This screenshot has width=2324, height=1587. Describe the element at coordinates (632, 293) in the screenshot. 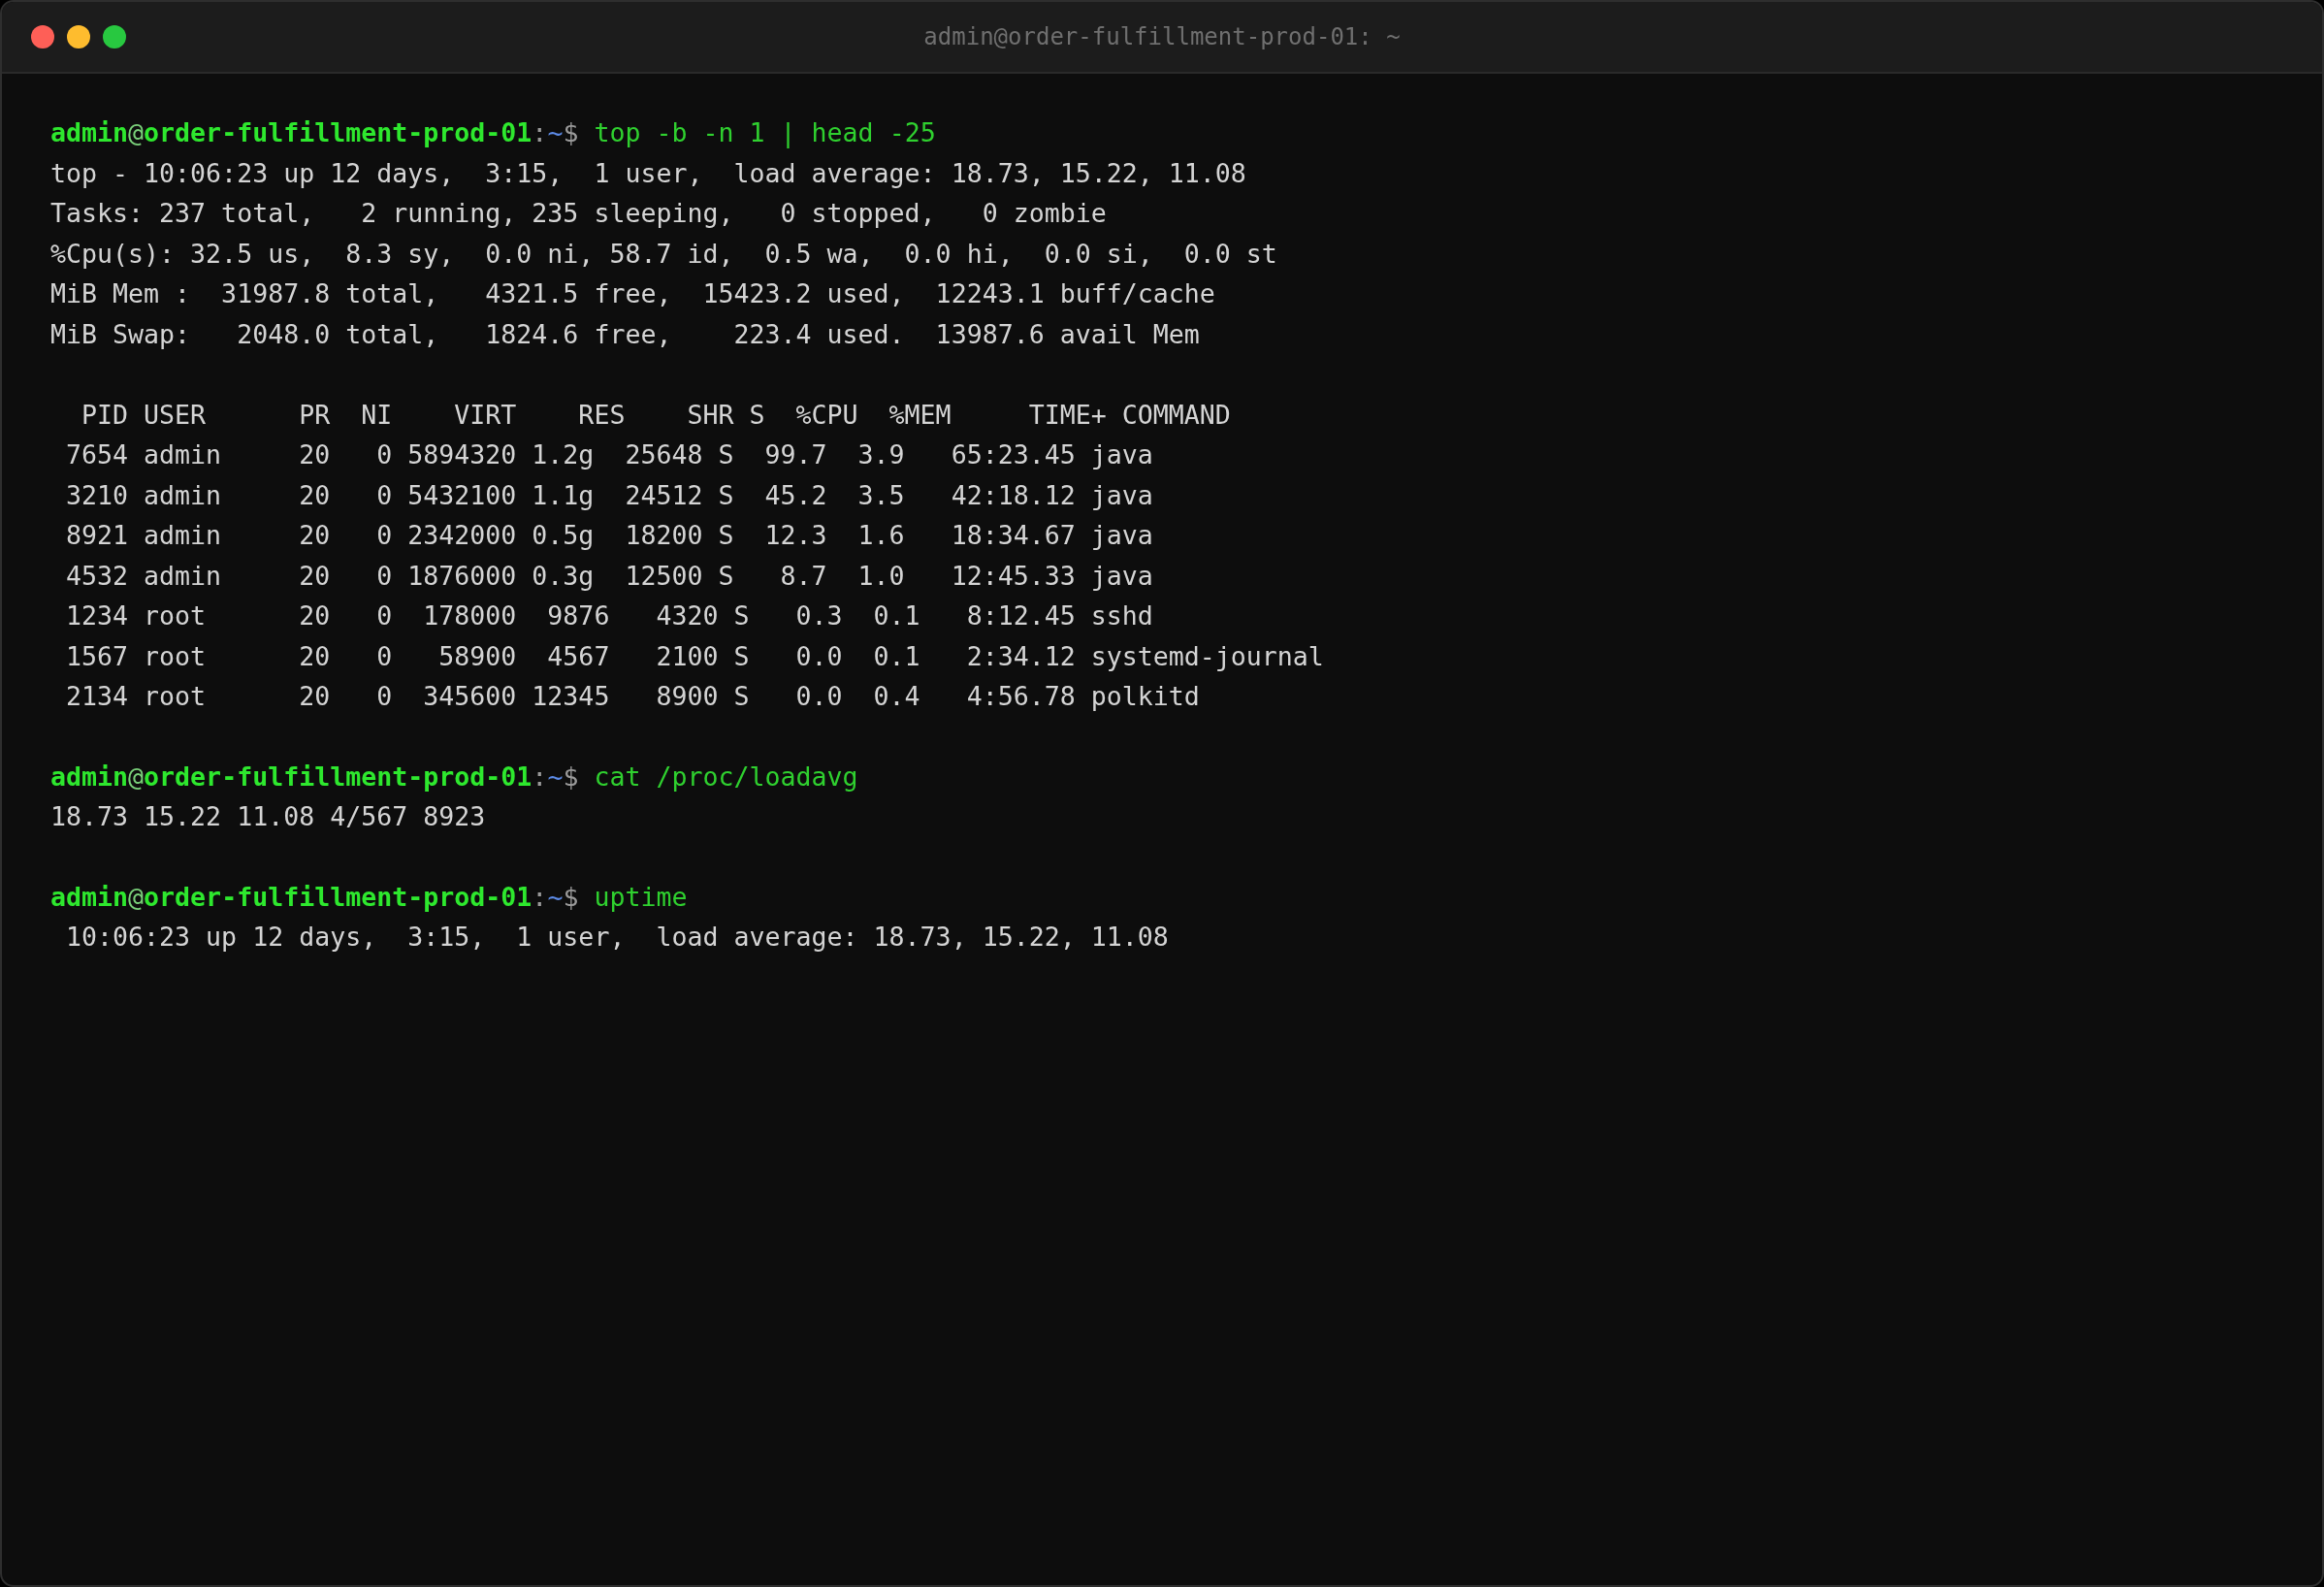

I see `output-line: MiB Mem : 31987.8 total, 4321.5 free, 15423.2 used, 12243.1 buff/cache` at that location.